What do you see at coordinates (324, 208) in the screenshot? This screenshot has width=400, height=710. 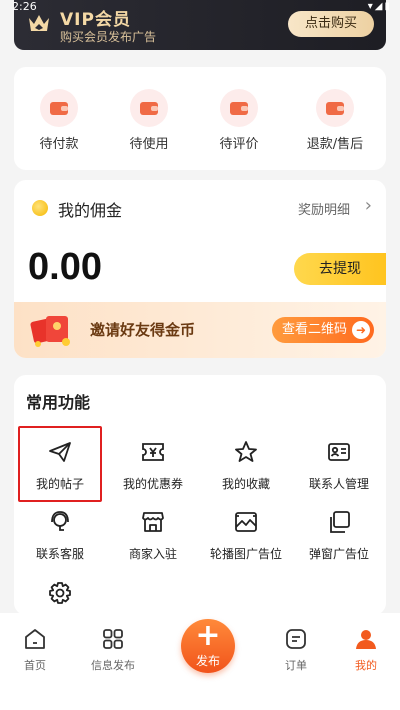 I see `reward-detail-link: 奖励明细` at bounding box center [324, 208].